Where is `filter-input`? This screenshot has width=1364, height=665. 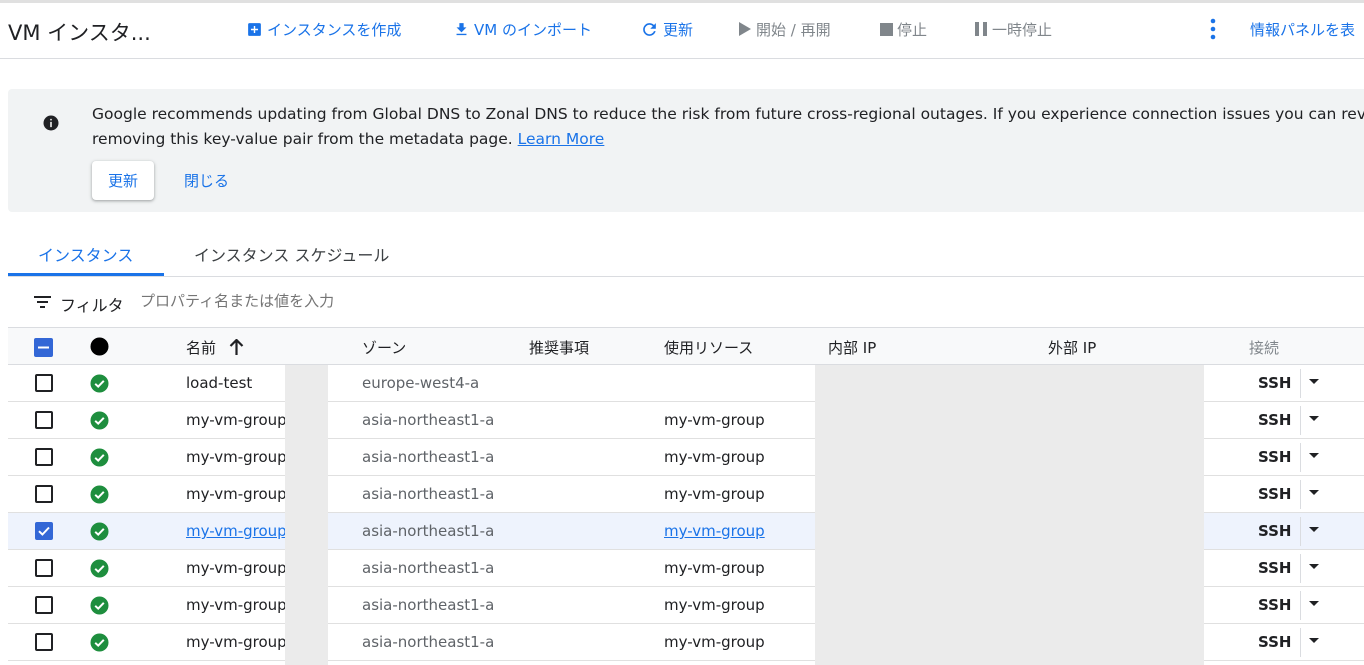
filter-input is located at coordinates (440, 301).